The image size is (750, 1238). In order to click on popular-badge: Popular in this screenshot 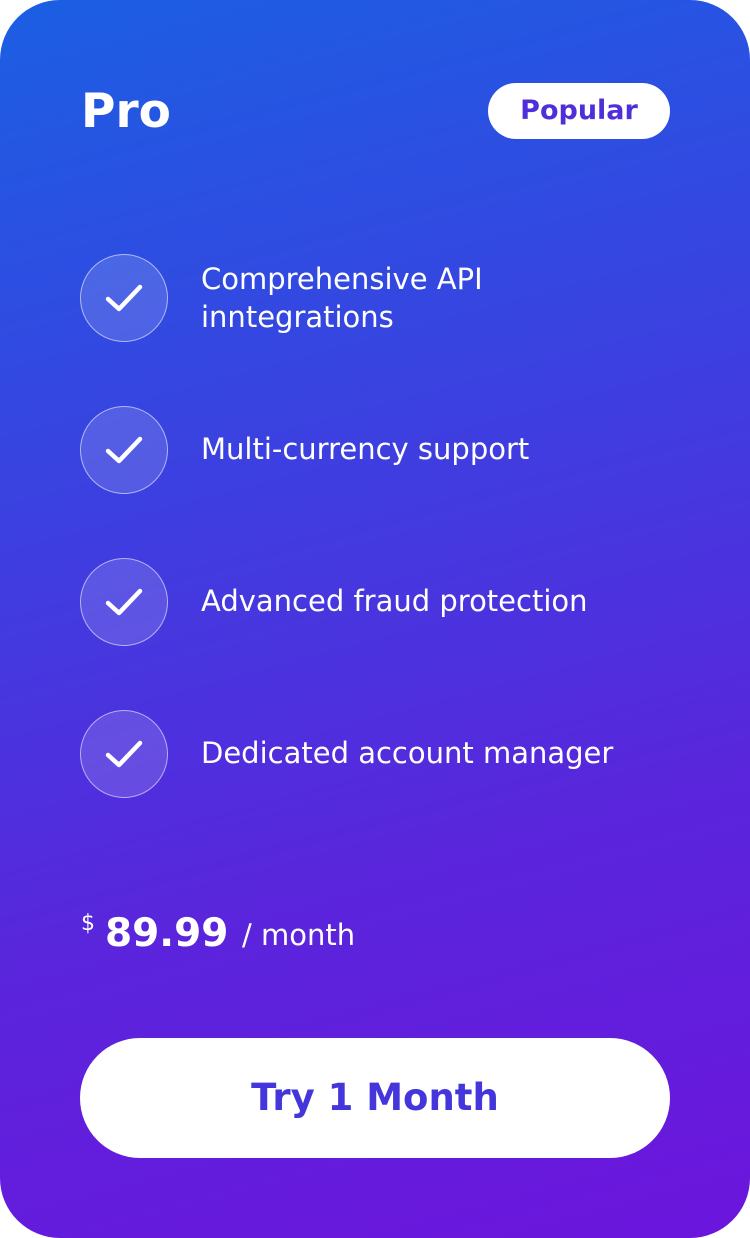, I will do `click(579, 111)`.